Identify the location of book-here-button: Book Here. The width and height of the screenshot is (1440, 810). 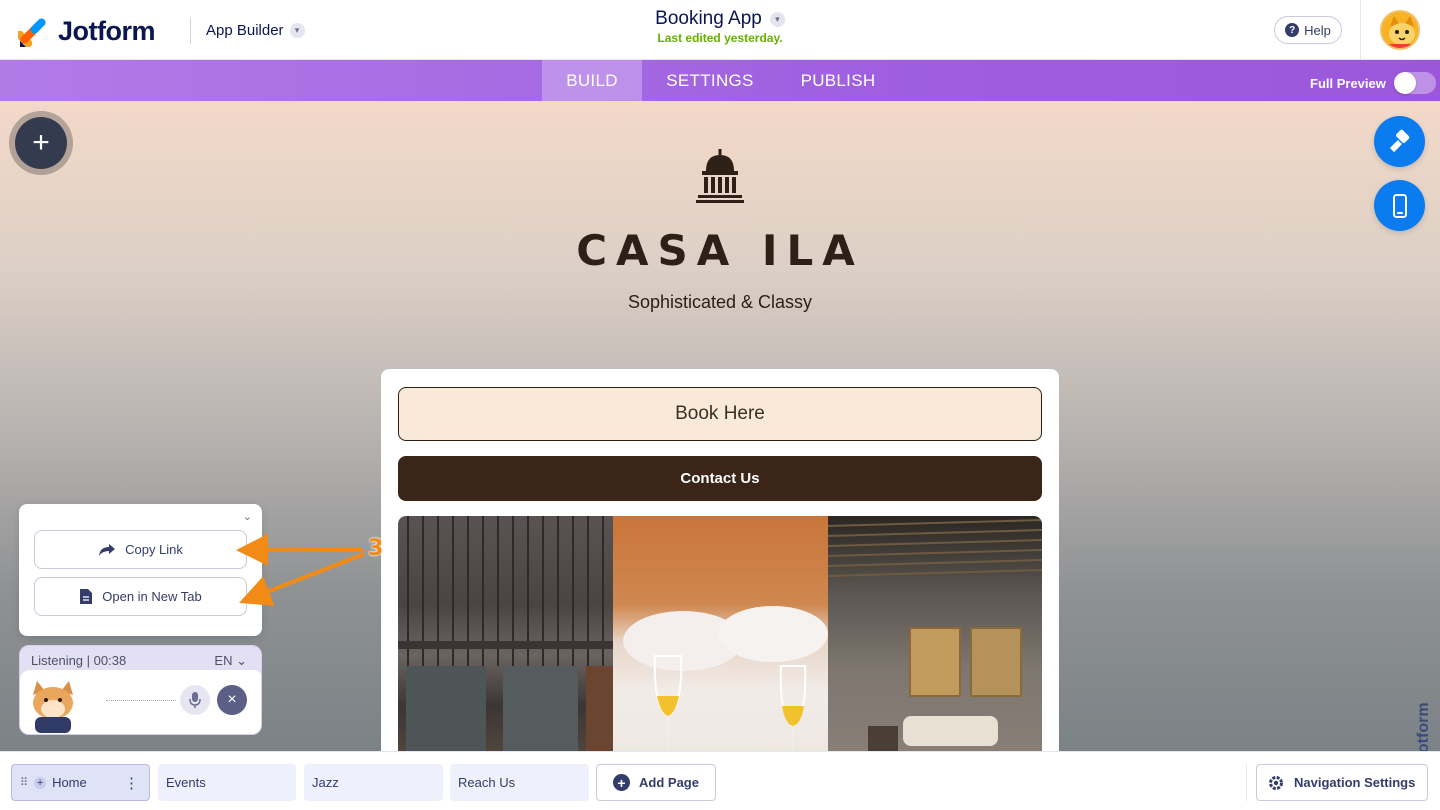
(720, 414).